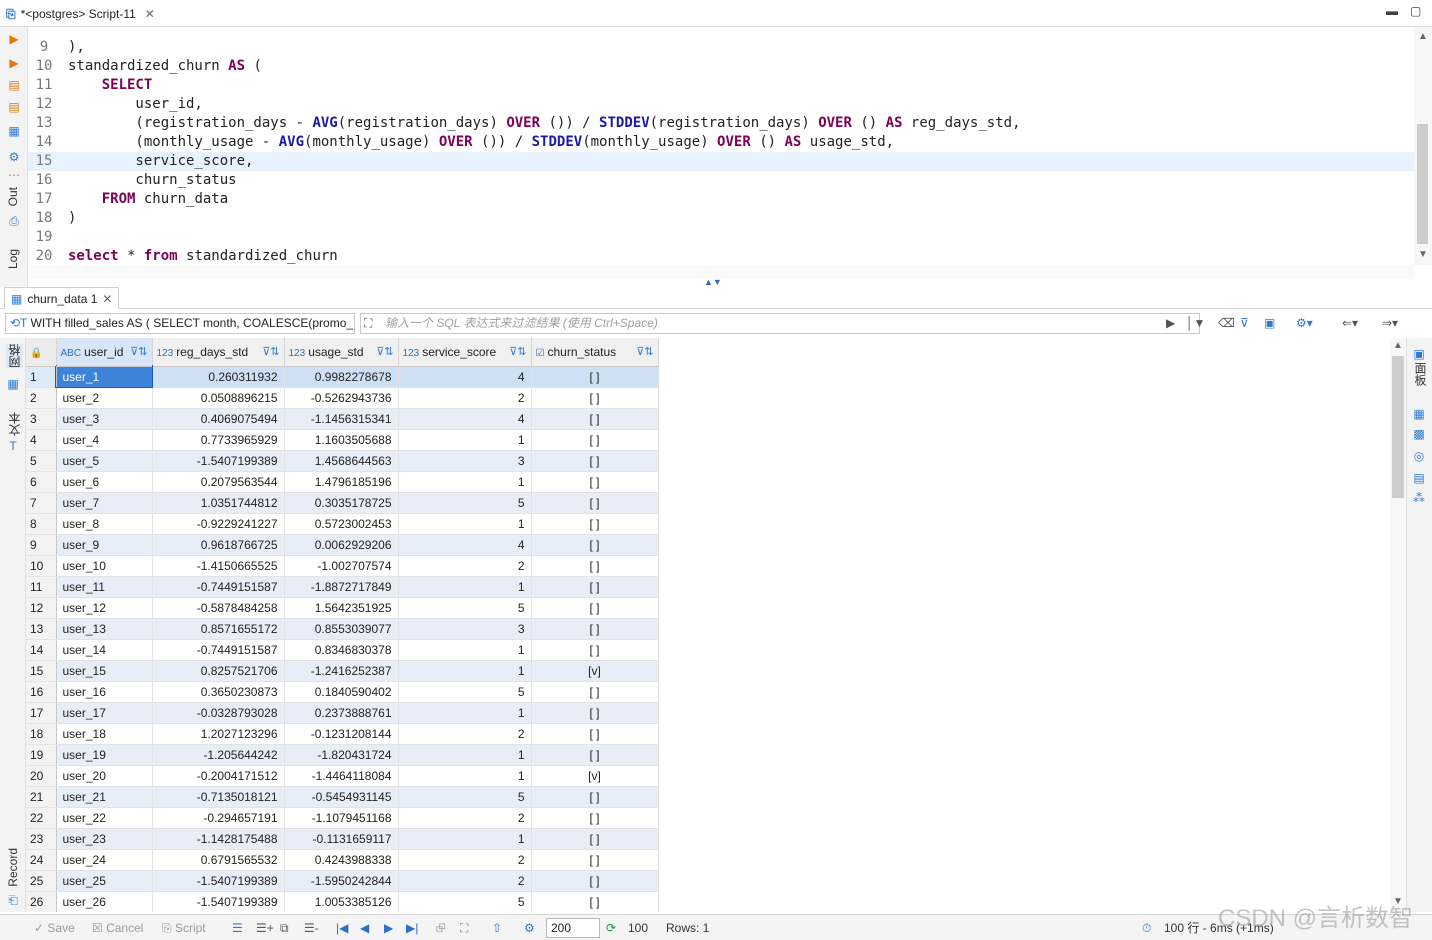 The height and width of the screenshot is (940, 1432). Describe the element at coordinates (104, 398) in the screenshot. I see `cell-user-id: user_2` at that location.